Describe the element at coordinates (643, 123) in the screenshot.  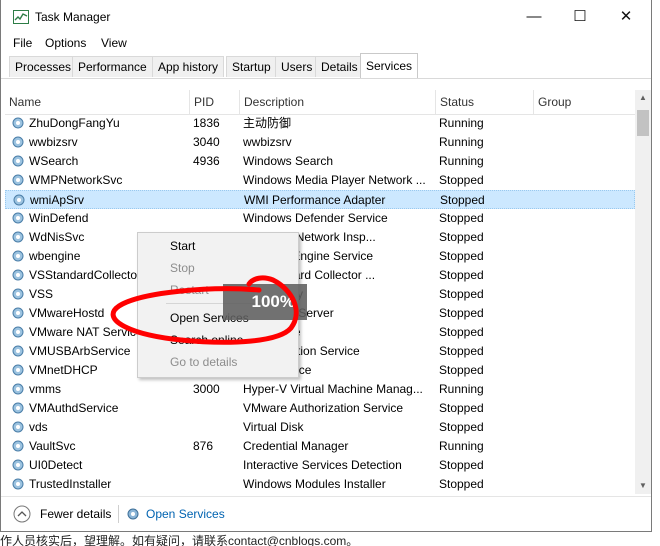
I see `scrollbar-thumb` at that location.